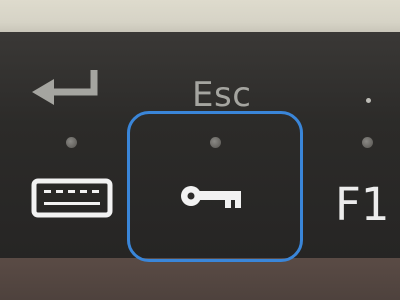 This screenshot has width=400, height=300. What do you see at coordinates (200, 279) in the screenshot?
I see `panel-bezel-bottom` at bounding box center [200, 279].